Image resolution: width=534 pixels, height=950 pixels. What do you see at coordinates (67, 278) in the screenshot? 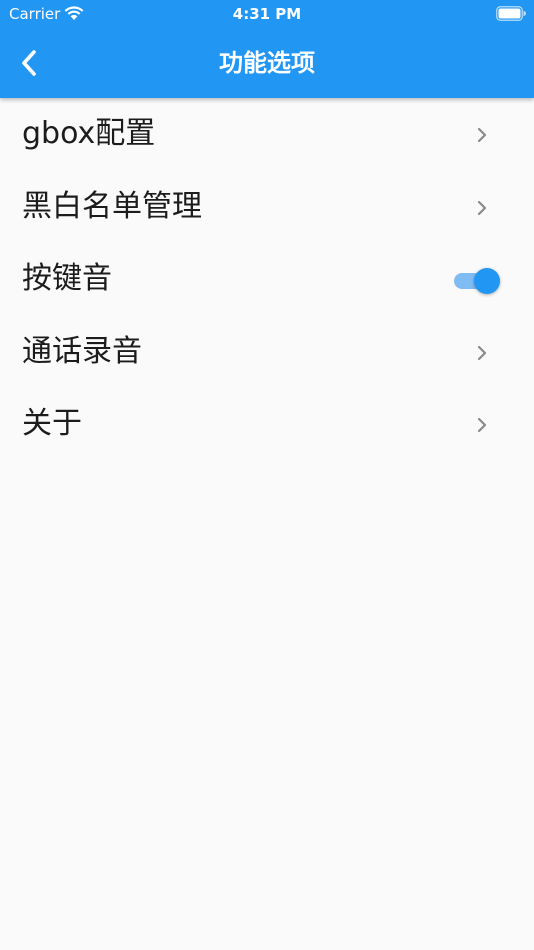
I see `option-label: 按键音` at bounding box center [67, 278].